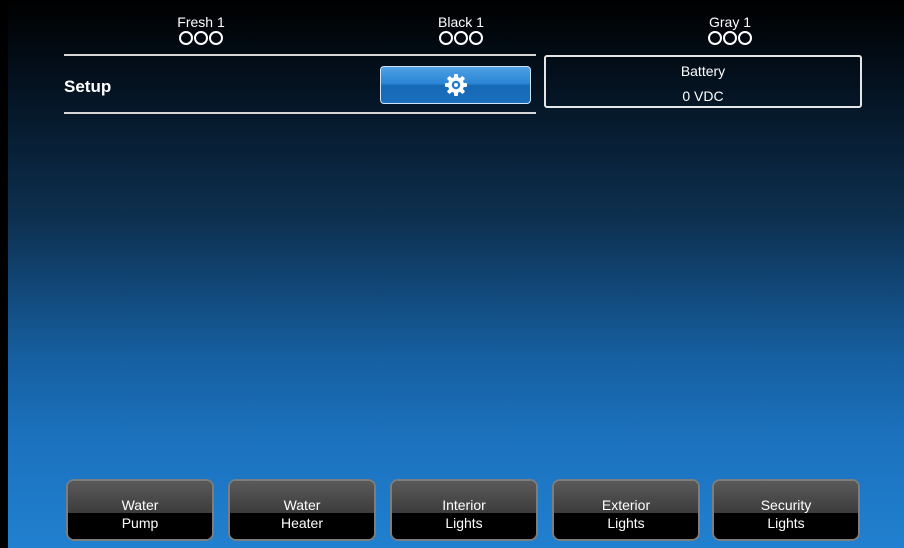 The height and width of the screenshot is (548, 904). What do you see at coordinates (140, 526) in the screenshot?
I see `button-label-bottom: Pump` at bounding box center [140, 526].